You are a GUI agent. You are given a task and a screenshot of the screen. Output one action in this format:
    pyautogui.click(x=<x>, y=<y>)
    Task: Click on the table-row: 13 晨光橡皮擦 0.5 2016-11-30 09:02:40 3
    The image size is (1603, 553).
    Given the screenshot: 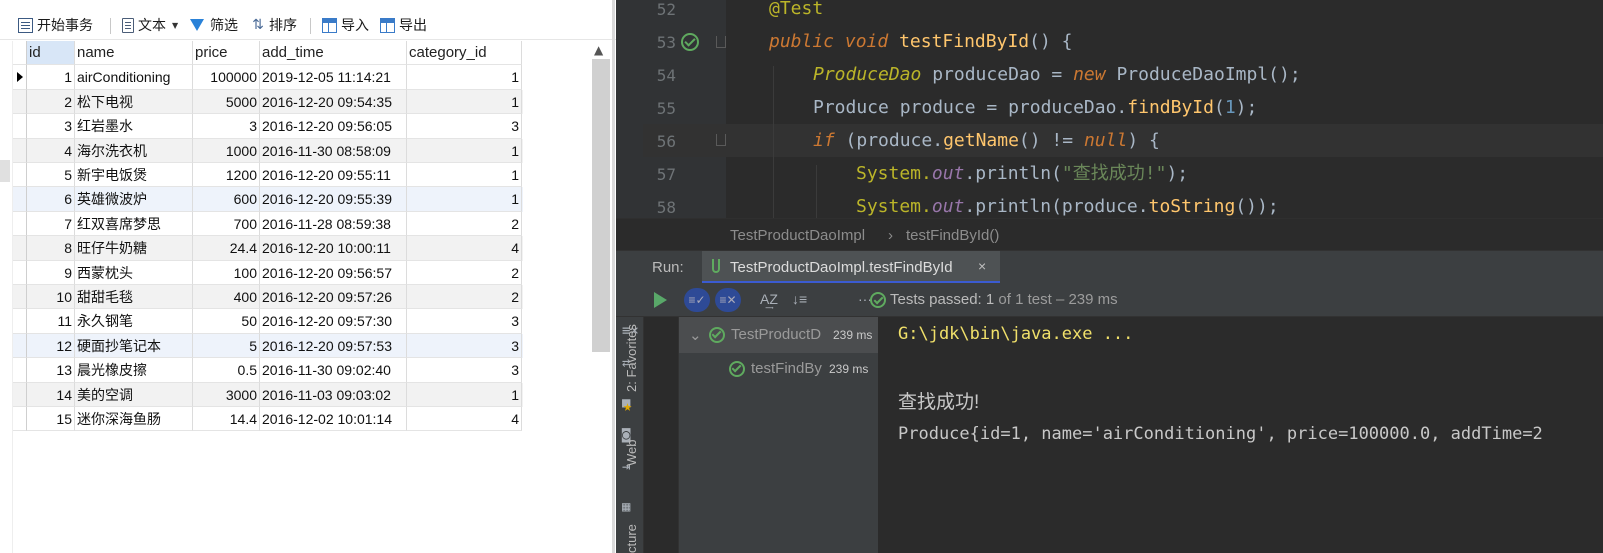 What is the action you would take?
    pyautogui.click(x=268, y=370)
    